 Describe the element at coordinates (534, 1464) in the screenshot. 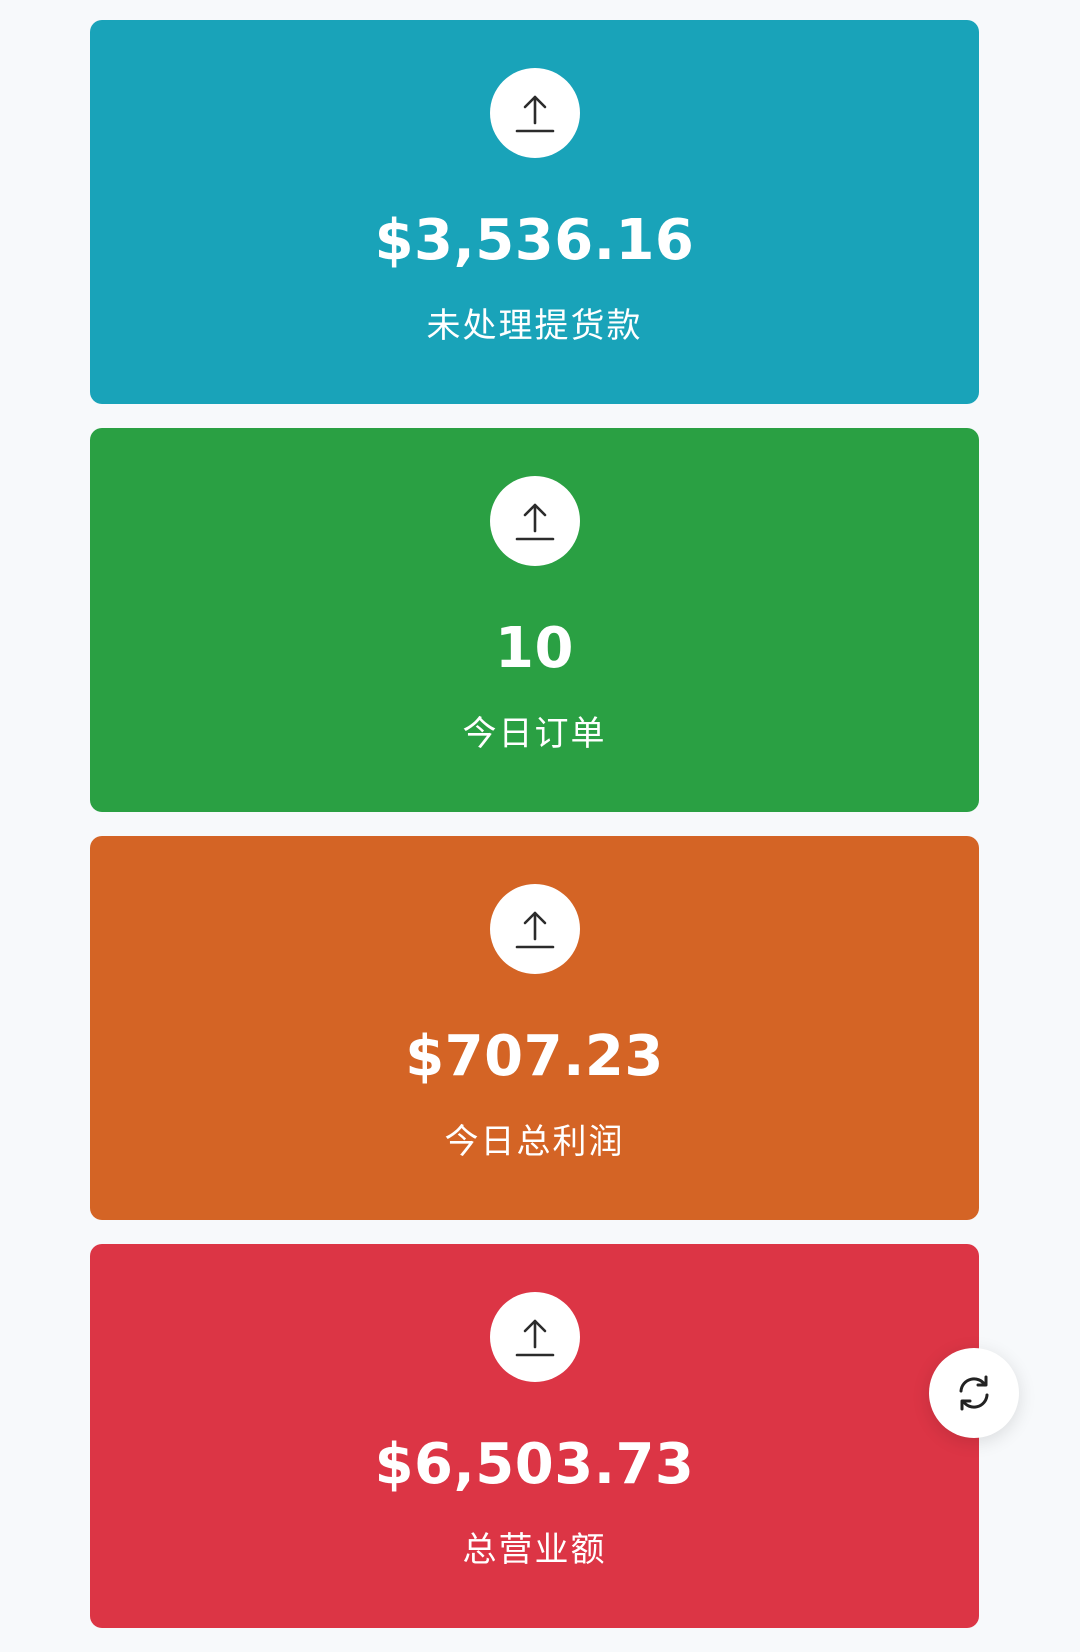

I see `stat-value: $6,503.73` at that location.